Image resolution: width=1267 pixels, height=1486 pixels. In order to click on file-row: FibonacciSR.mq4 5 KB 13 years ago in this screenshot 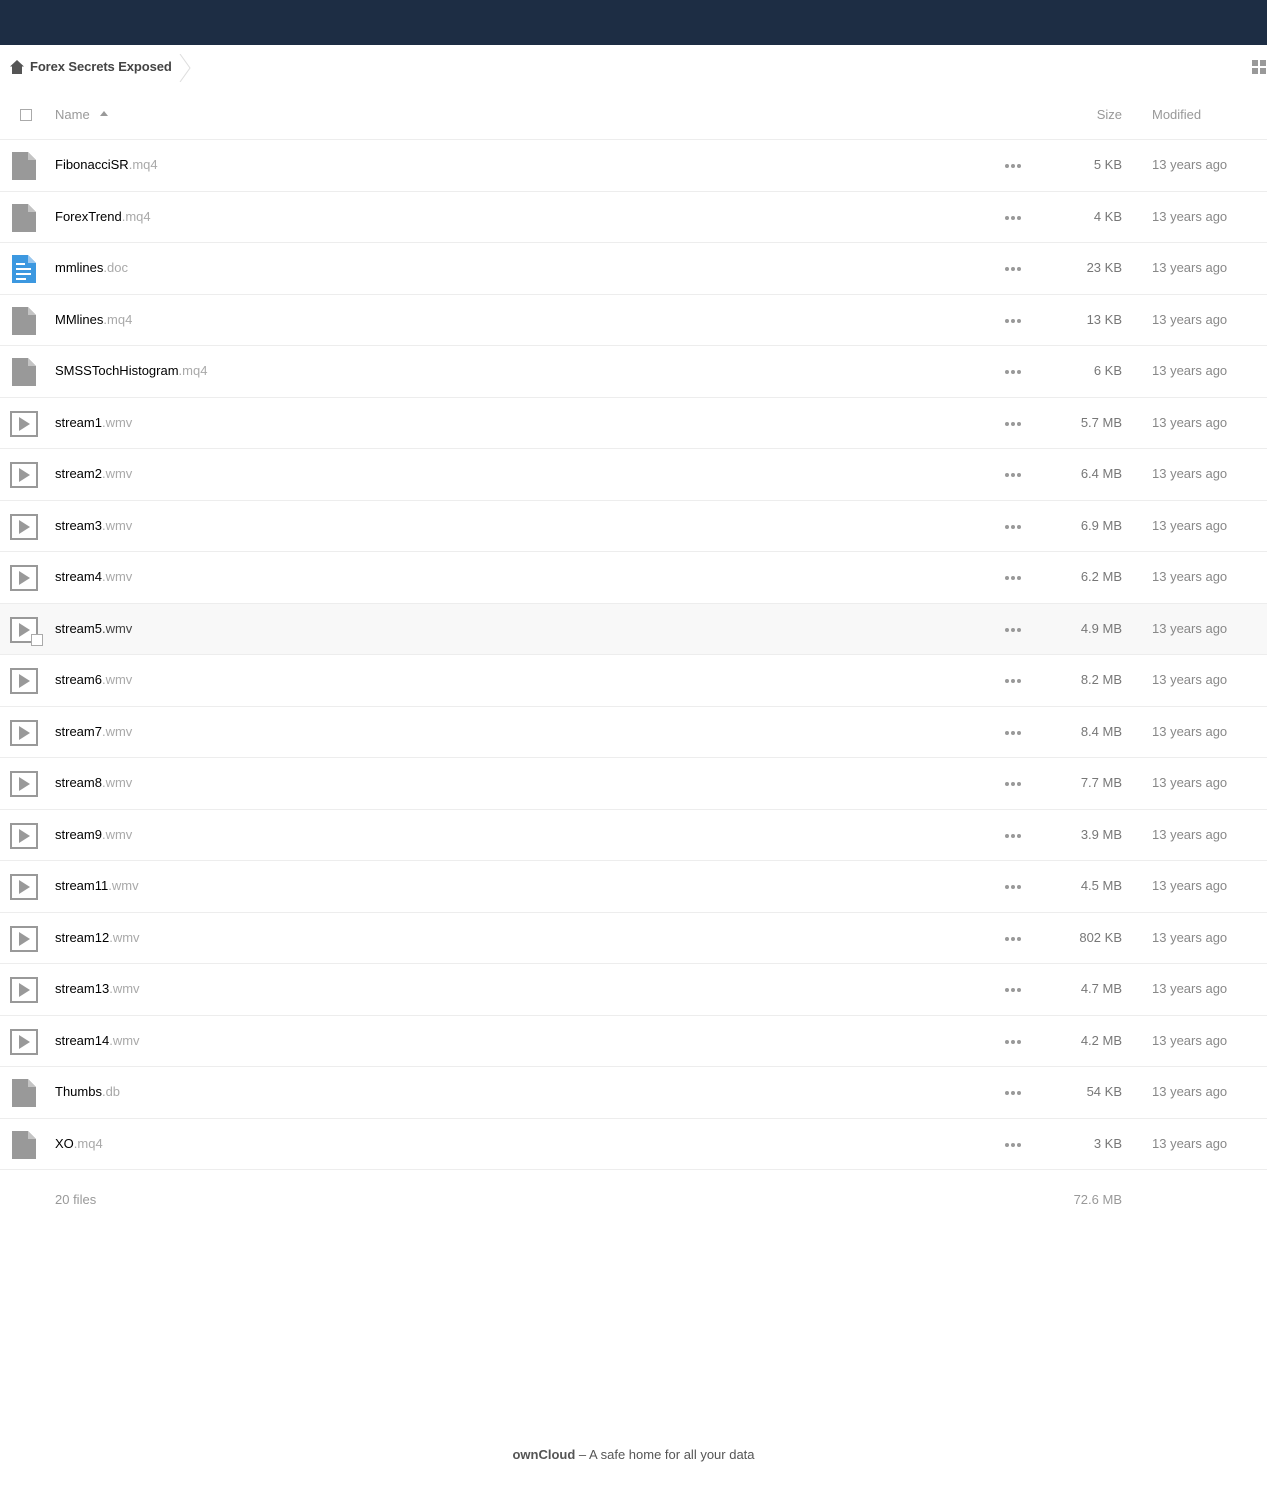, I will do `click(633, 166)`.